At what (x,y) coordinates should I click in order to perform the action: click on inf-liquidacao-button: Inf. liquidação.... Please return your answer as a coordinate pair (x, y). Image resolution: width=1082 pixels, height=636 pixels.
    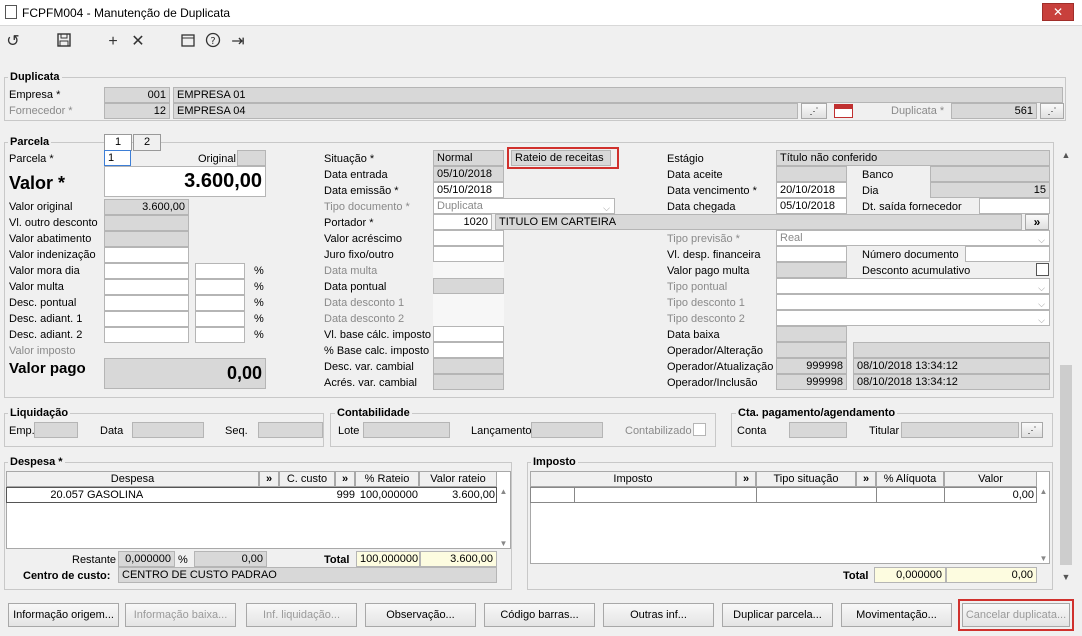
    Looking at the image, I should click on (301, 615).